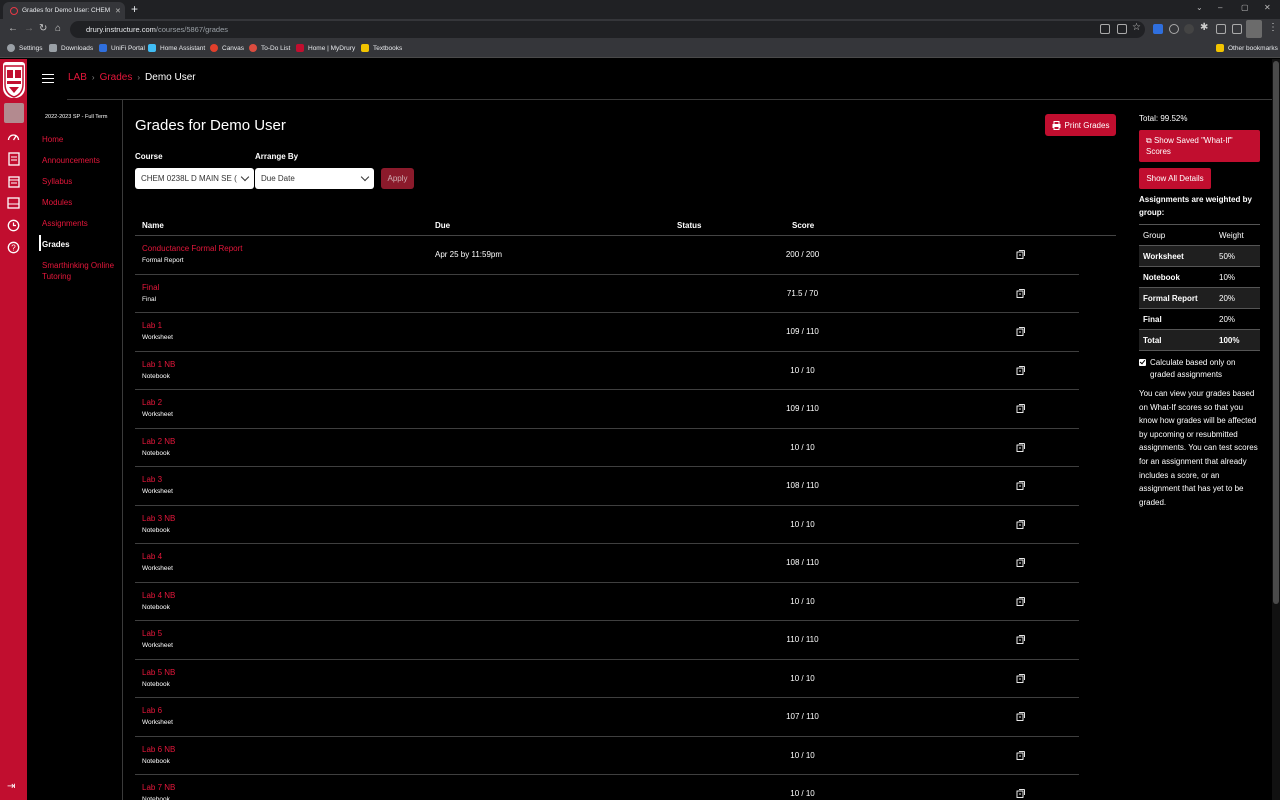 This screenshot has width=1280, height=800. I want to click on assignment-link: Lab 4, so click(152, 556).